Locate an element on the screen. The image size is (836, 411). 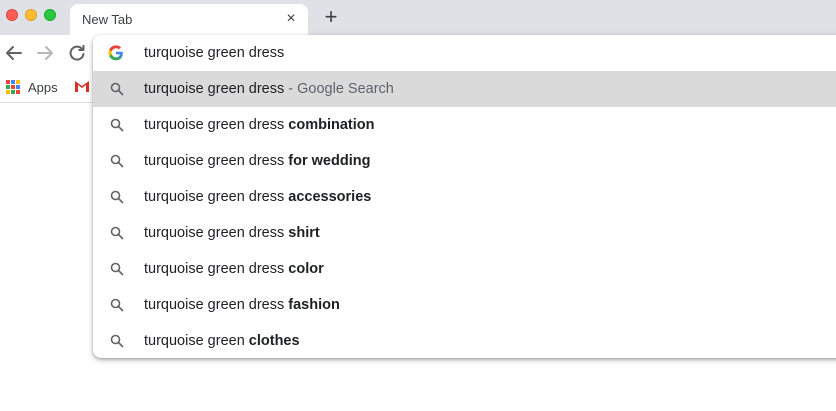
forward-arrow-icon is located at coordinates (45, 53).